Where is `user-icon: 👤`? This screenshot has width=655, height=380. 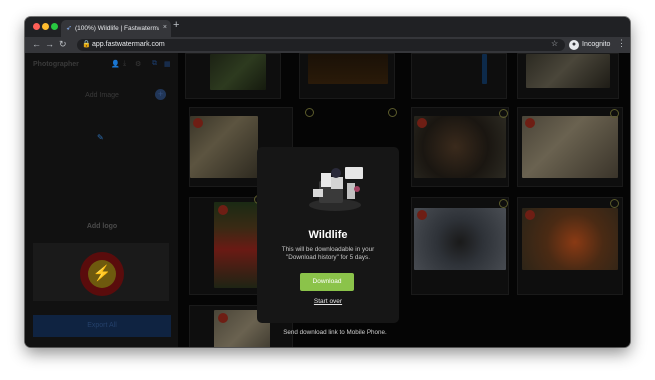
user-icon: 👤 is located at coordinates (115, 64).